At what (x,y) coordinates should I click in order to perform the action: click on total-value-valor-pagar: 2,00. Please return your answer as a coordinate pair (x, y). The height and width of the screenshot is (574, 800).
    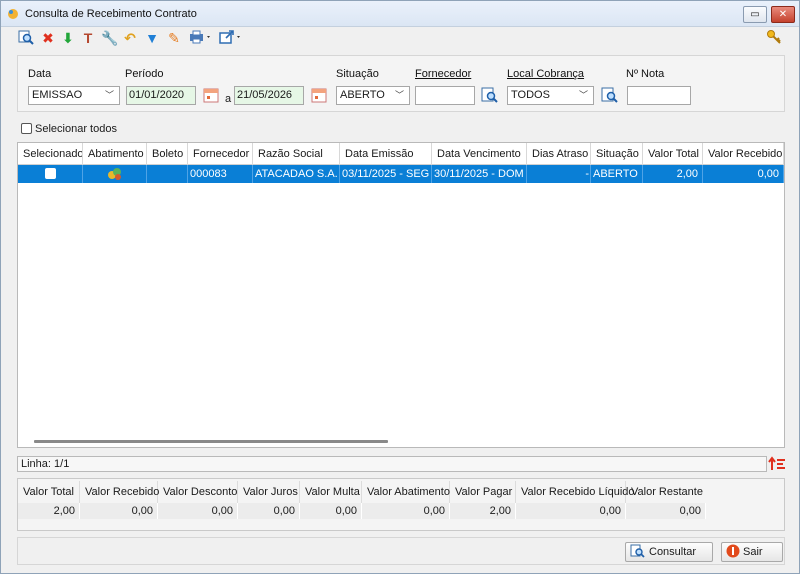
    Looking at the image, I should click on (483, 511).